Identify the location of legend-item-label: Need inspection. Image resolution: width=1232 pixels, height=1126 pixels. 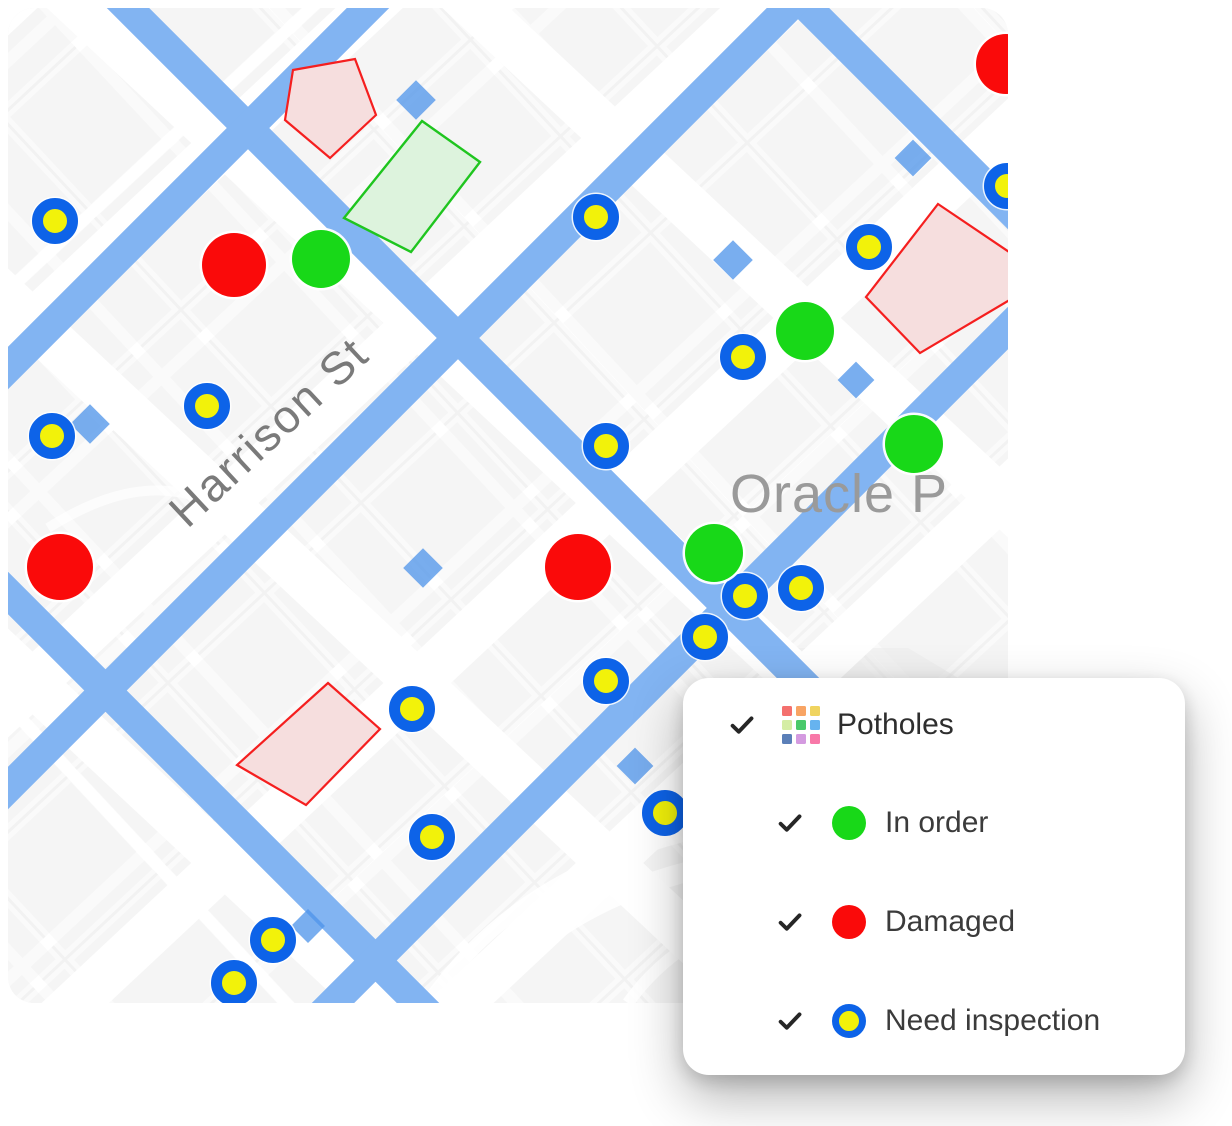
(993, 1020).